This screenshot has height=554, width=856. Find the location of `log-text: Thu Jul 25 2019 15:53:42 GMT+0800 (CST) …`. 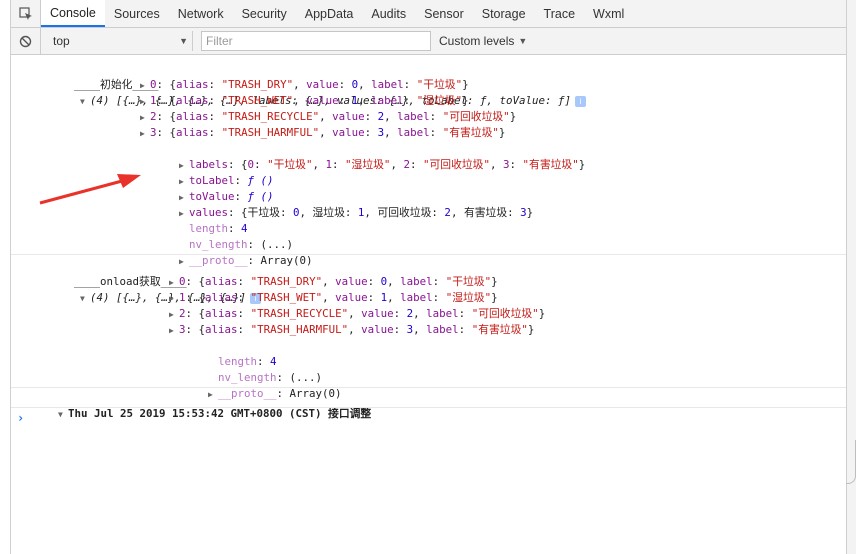

log-text: Thu Jul 25 2019 15:53:42 GMT+0800 (CST) … is located at coordinates (220, 413).